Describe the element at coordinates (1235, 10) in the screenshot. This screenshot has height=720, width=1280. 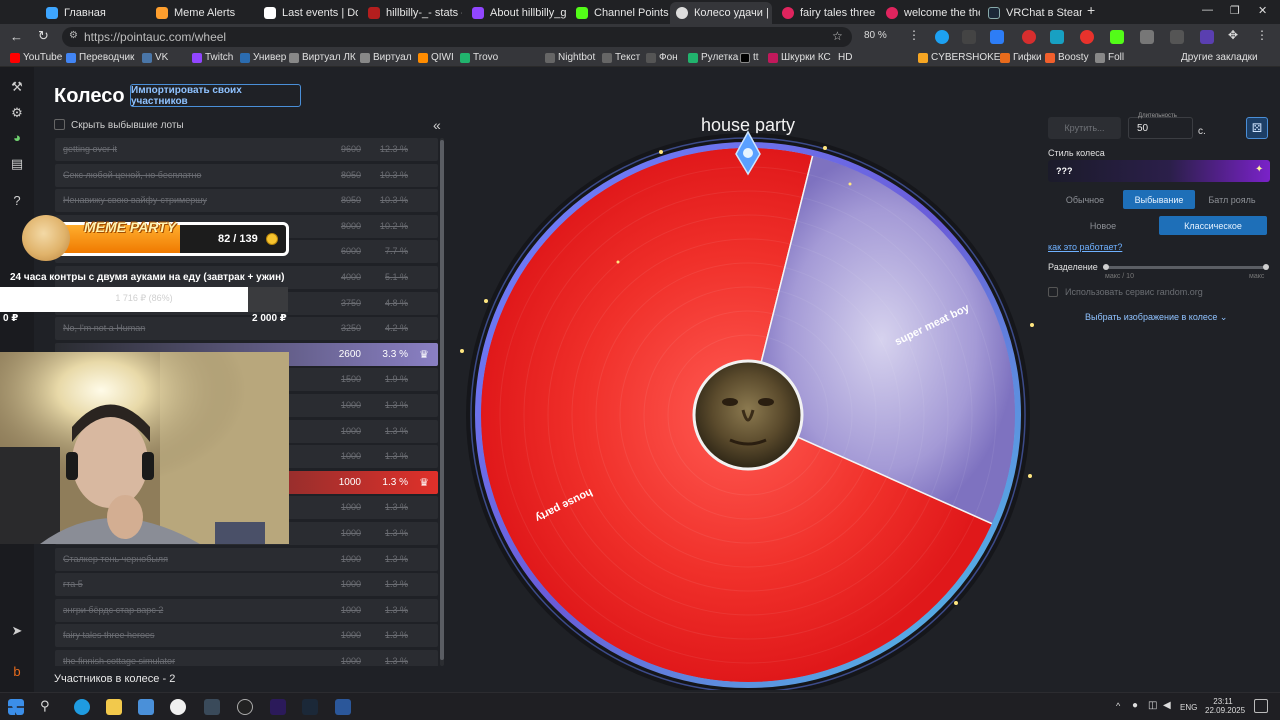
I see `restore-icon: ❐` at that location.